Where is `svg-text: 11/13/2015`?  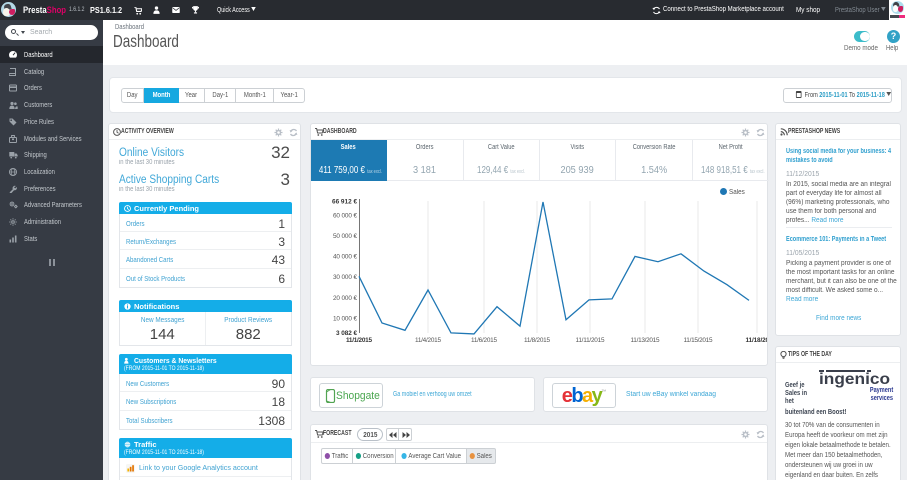
svg-text: 11/13/2015 is located at coordinates (645, 340).